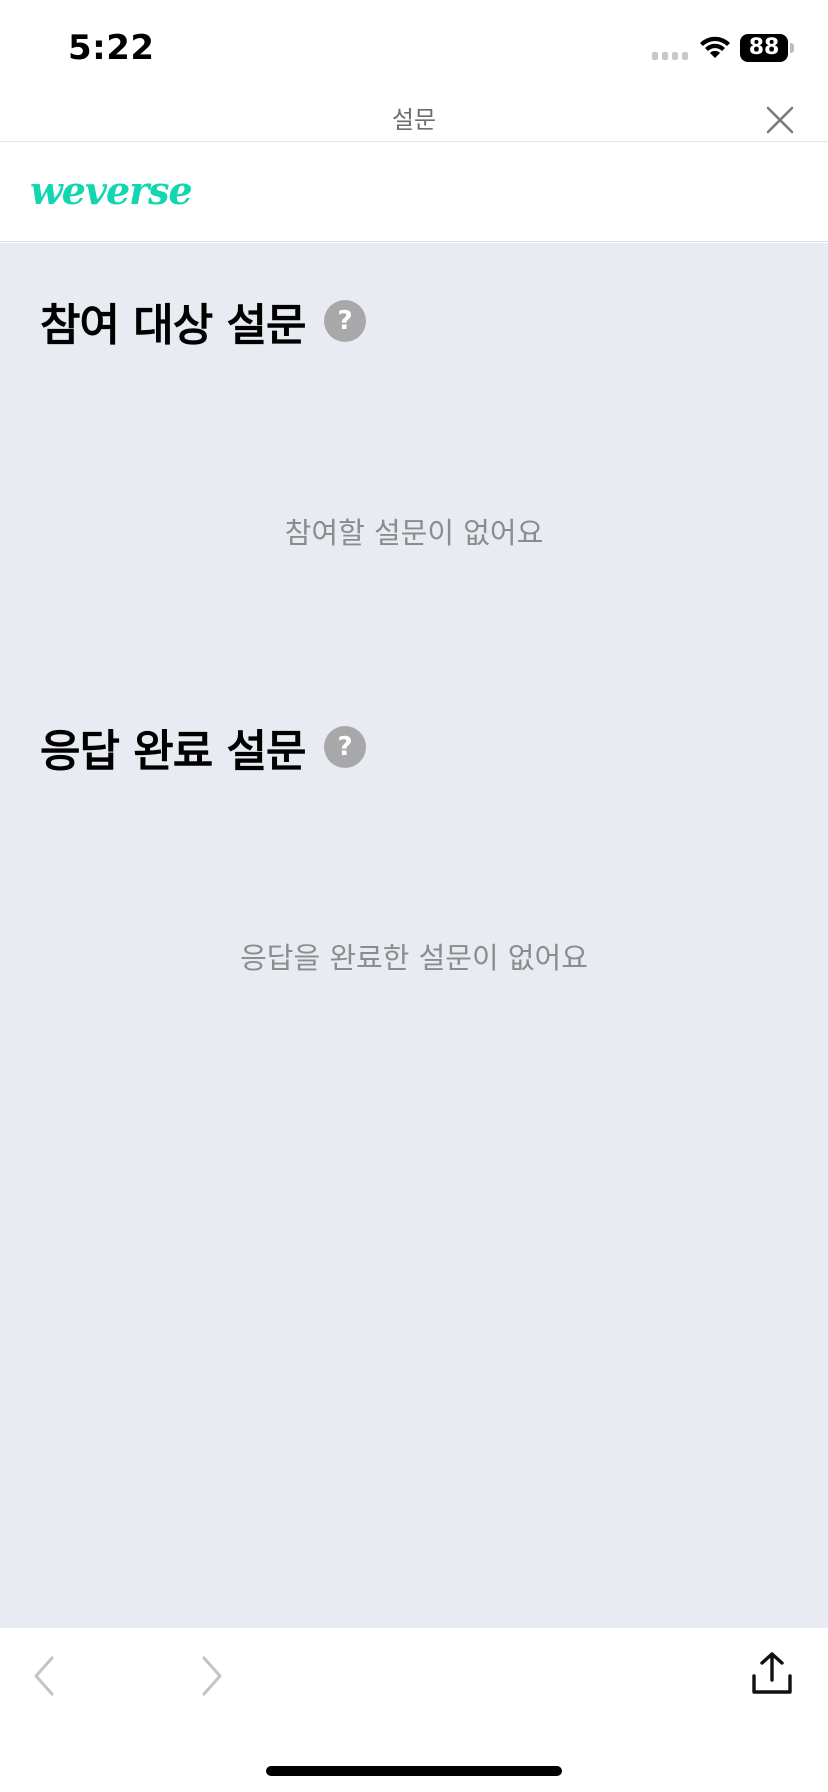 The height and width of the screenshot is (1792, 828). I want to click on status-time: 5:22, so click(111, 48).